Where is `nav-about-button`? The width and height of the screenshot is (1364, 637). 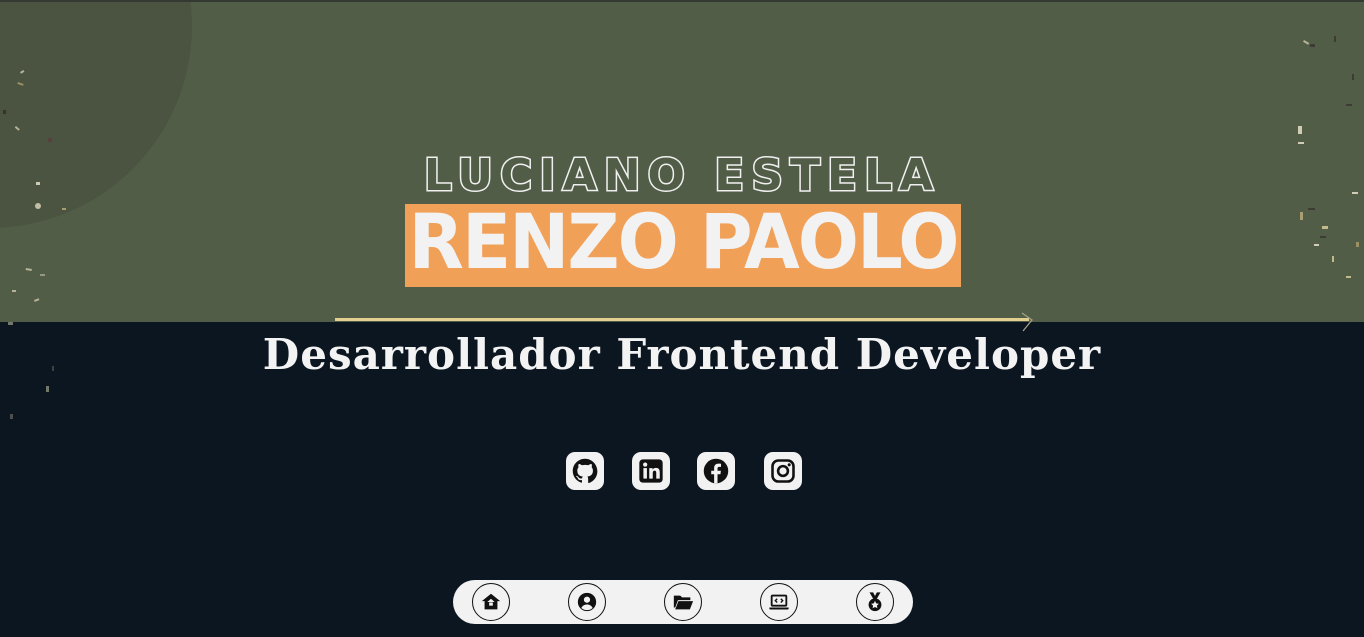 nav-about-button is located at coordinates (587, 602).